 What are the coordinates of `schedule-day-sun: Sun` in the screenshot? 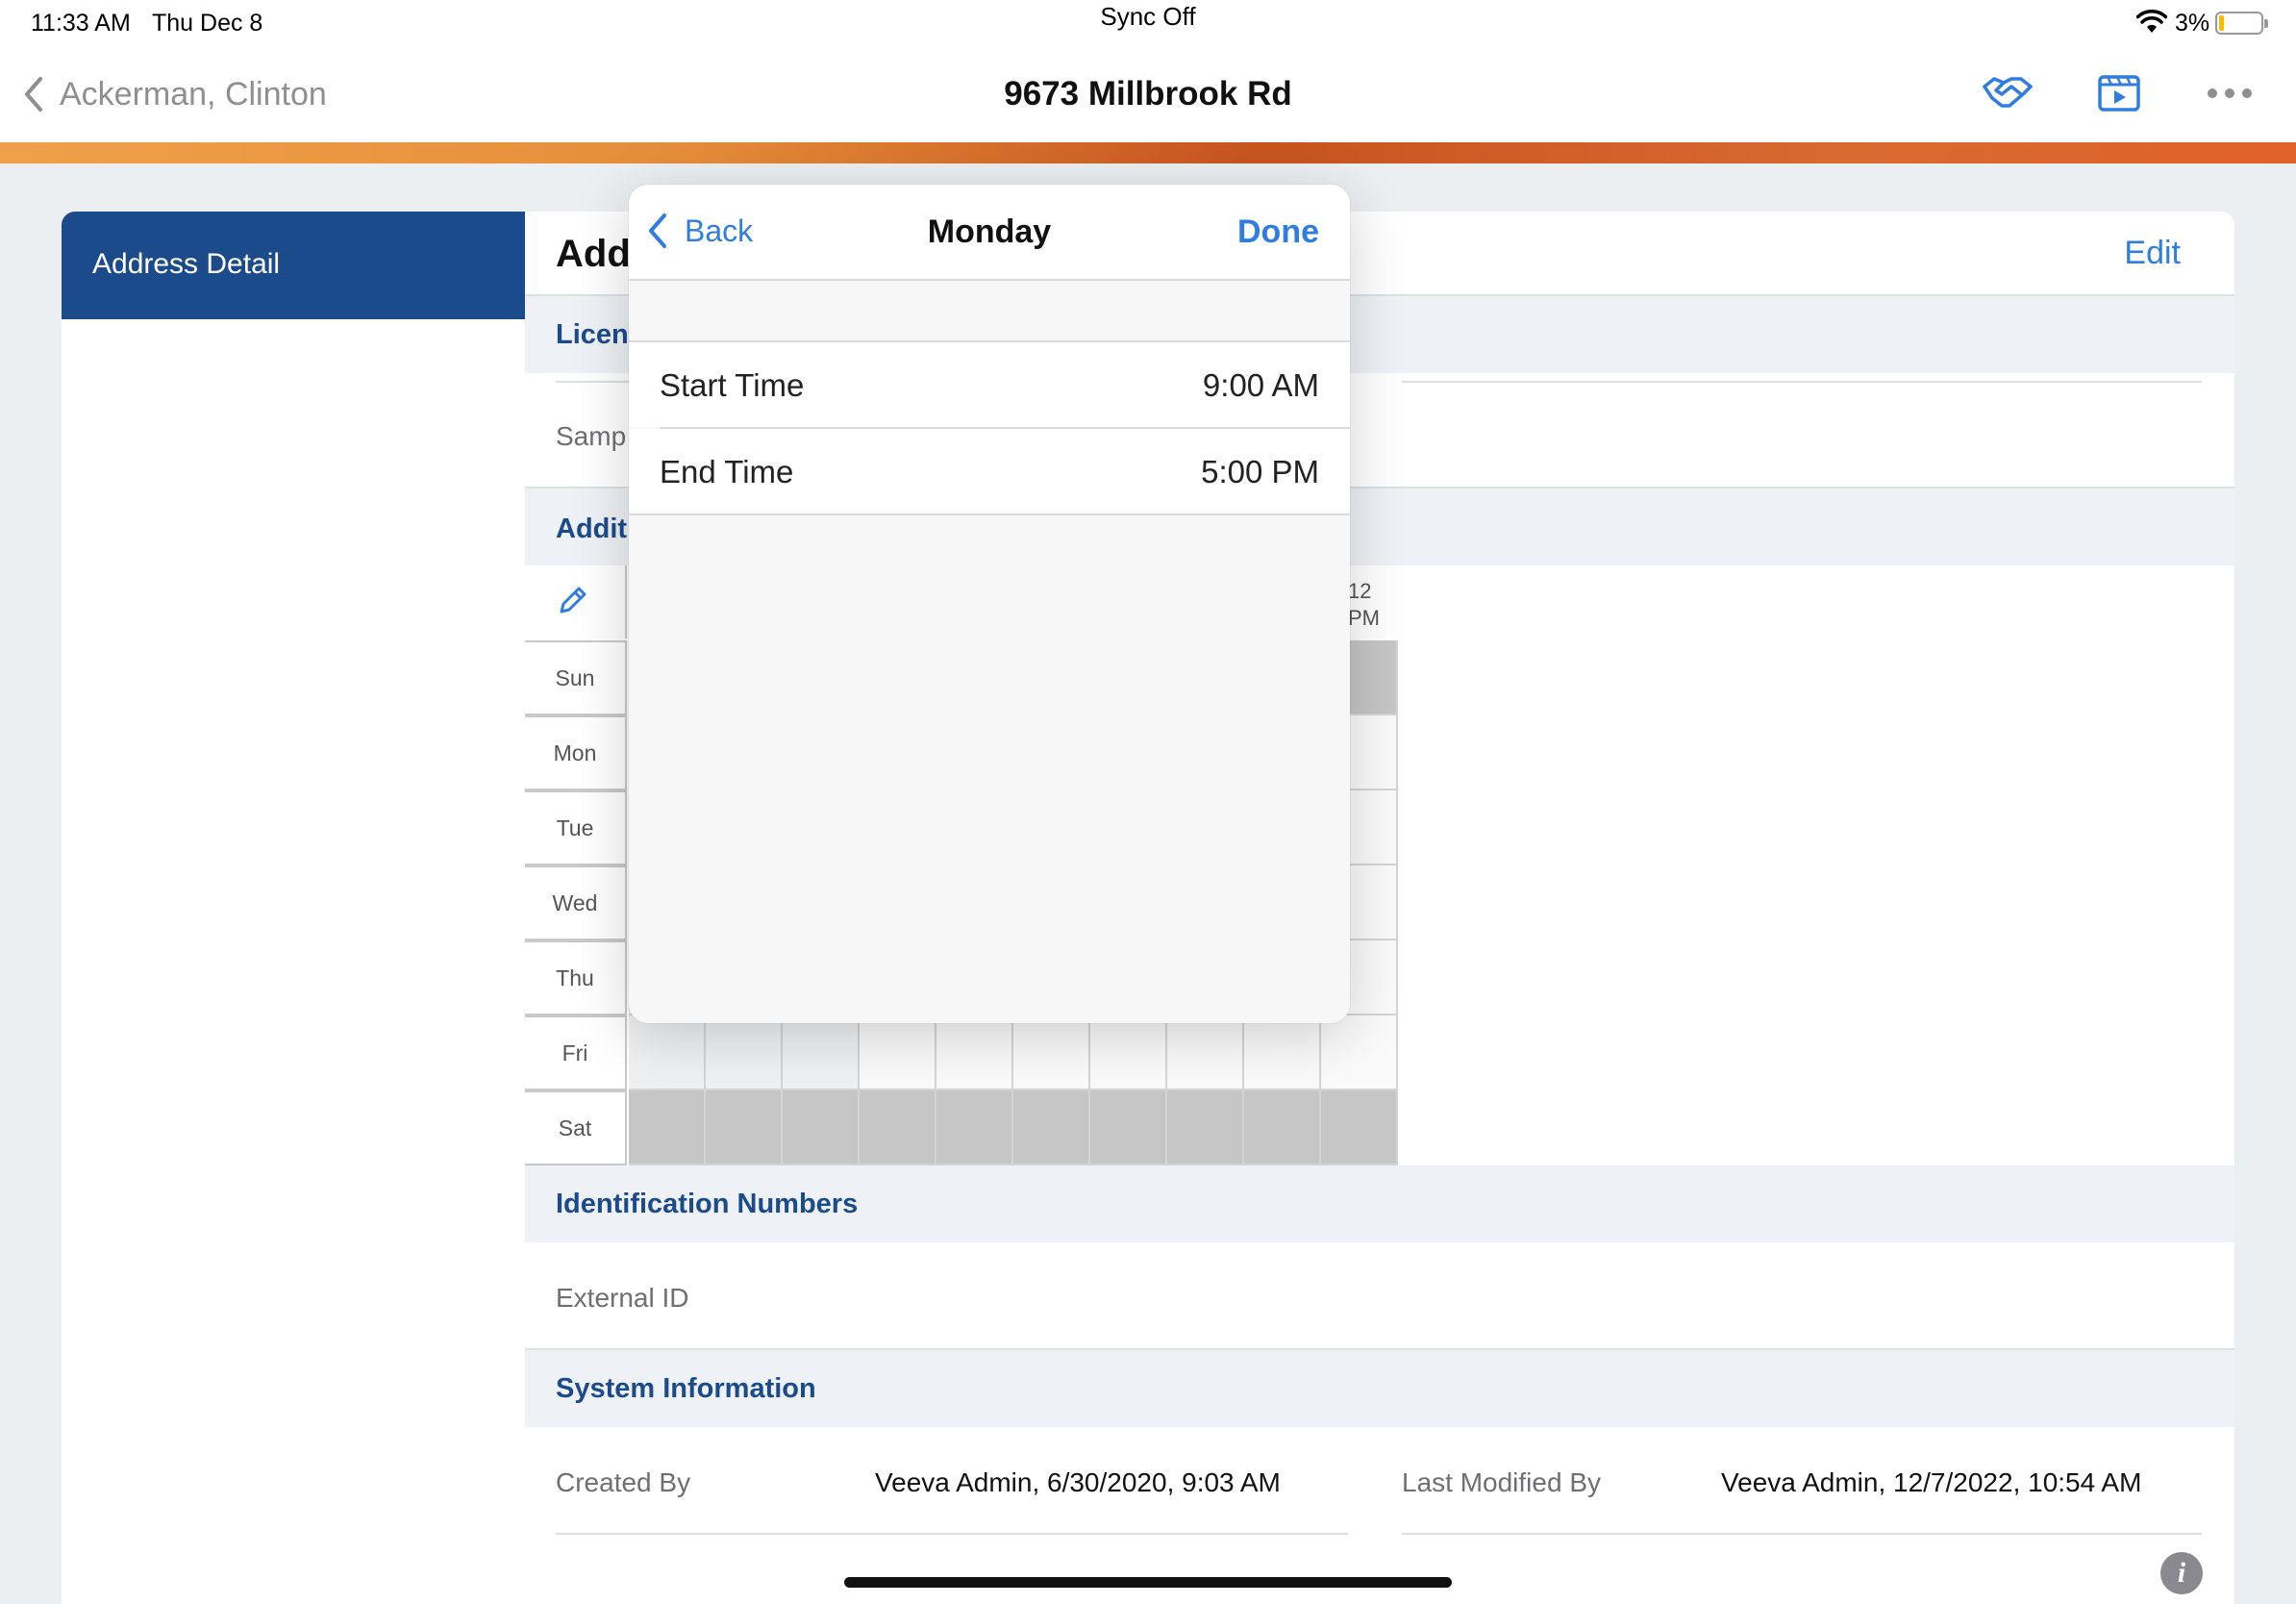 It's located at (576, 677).